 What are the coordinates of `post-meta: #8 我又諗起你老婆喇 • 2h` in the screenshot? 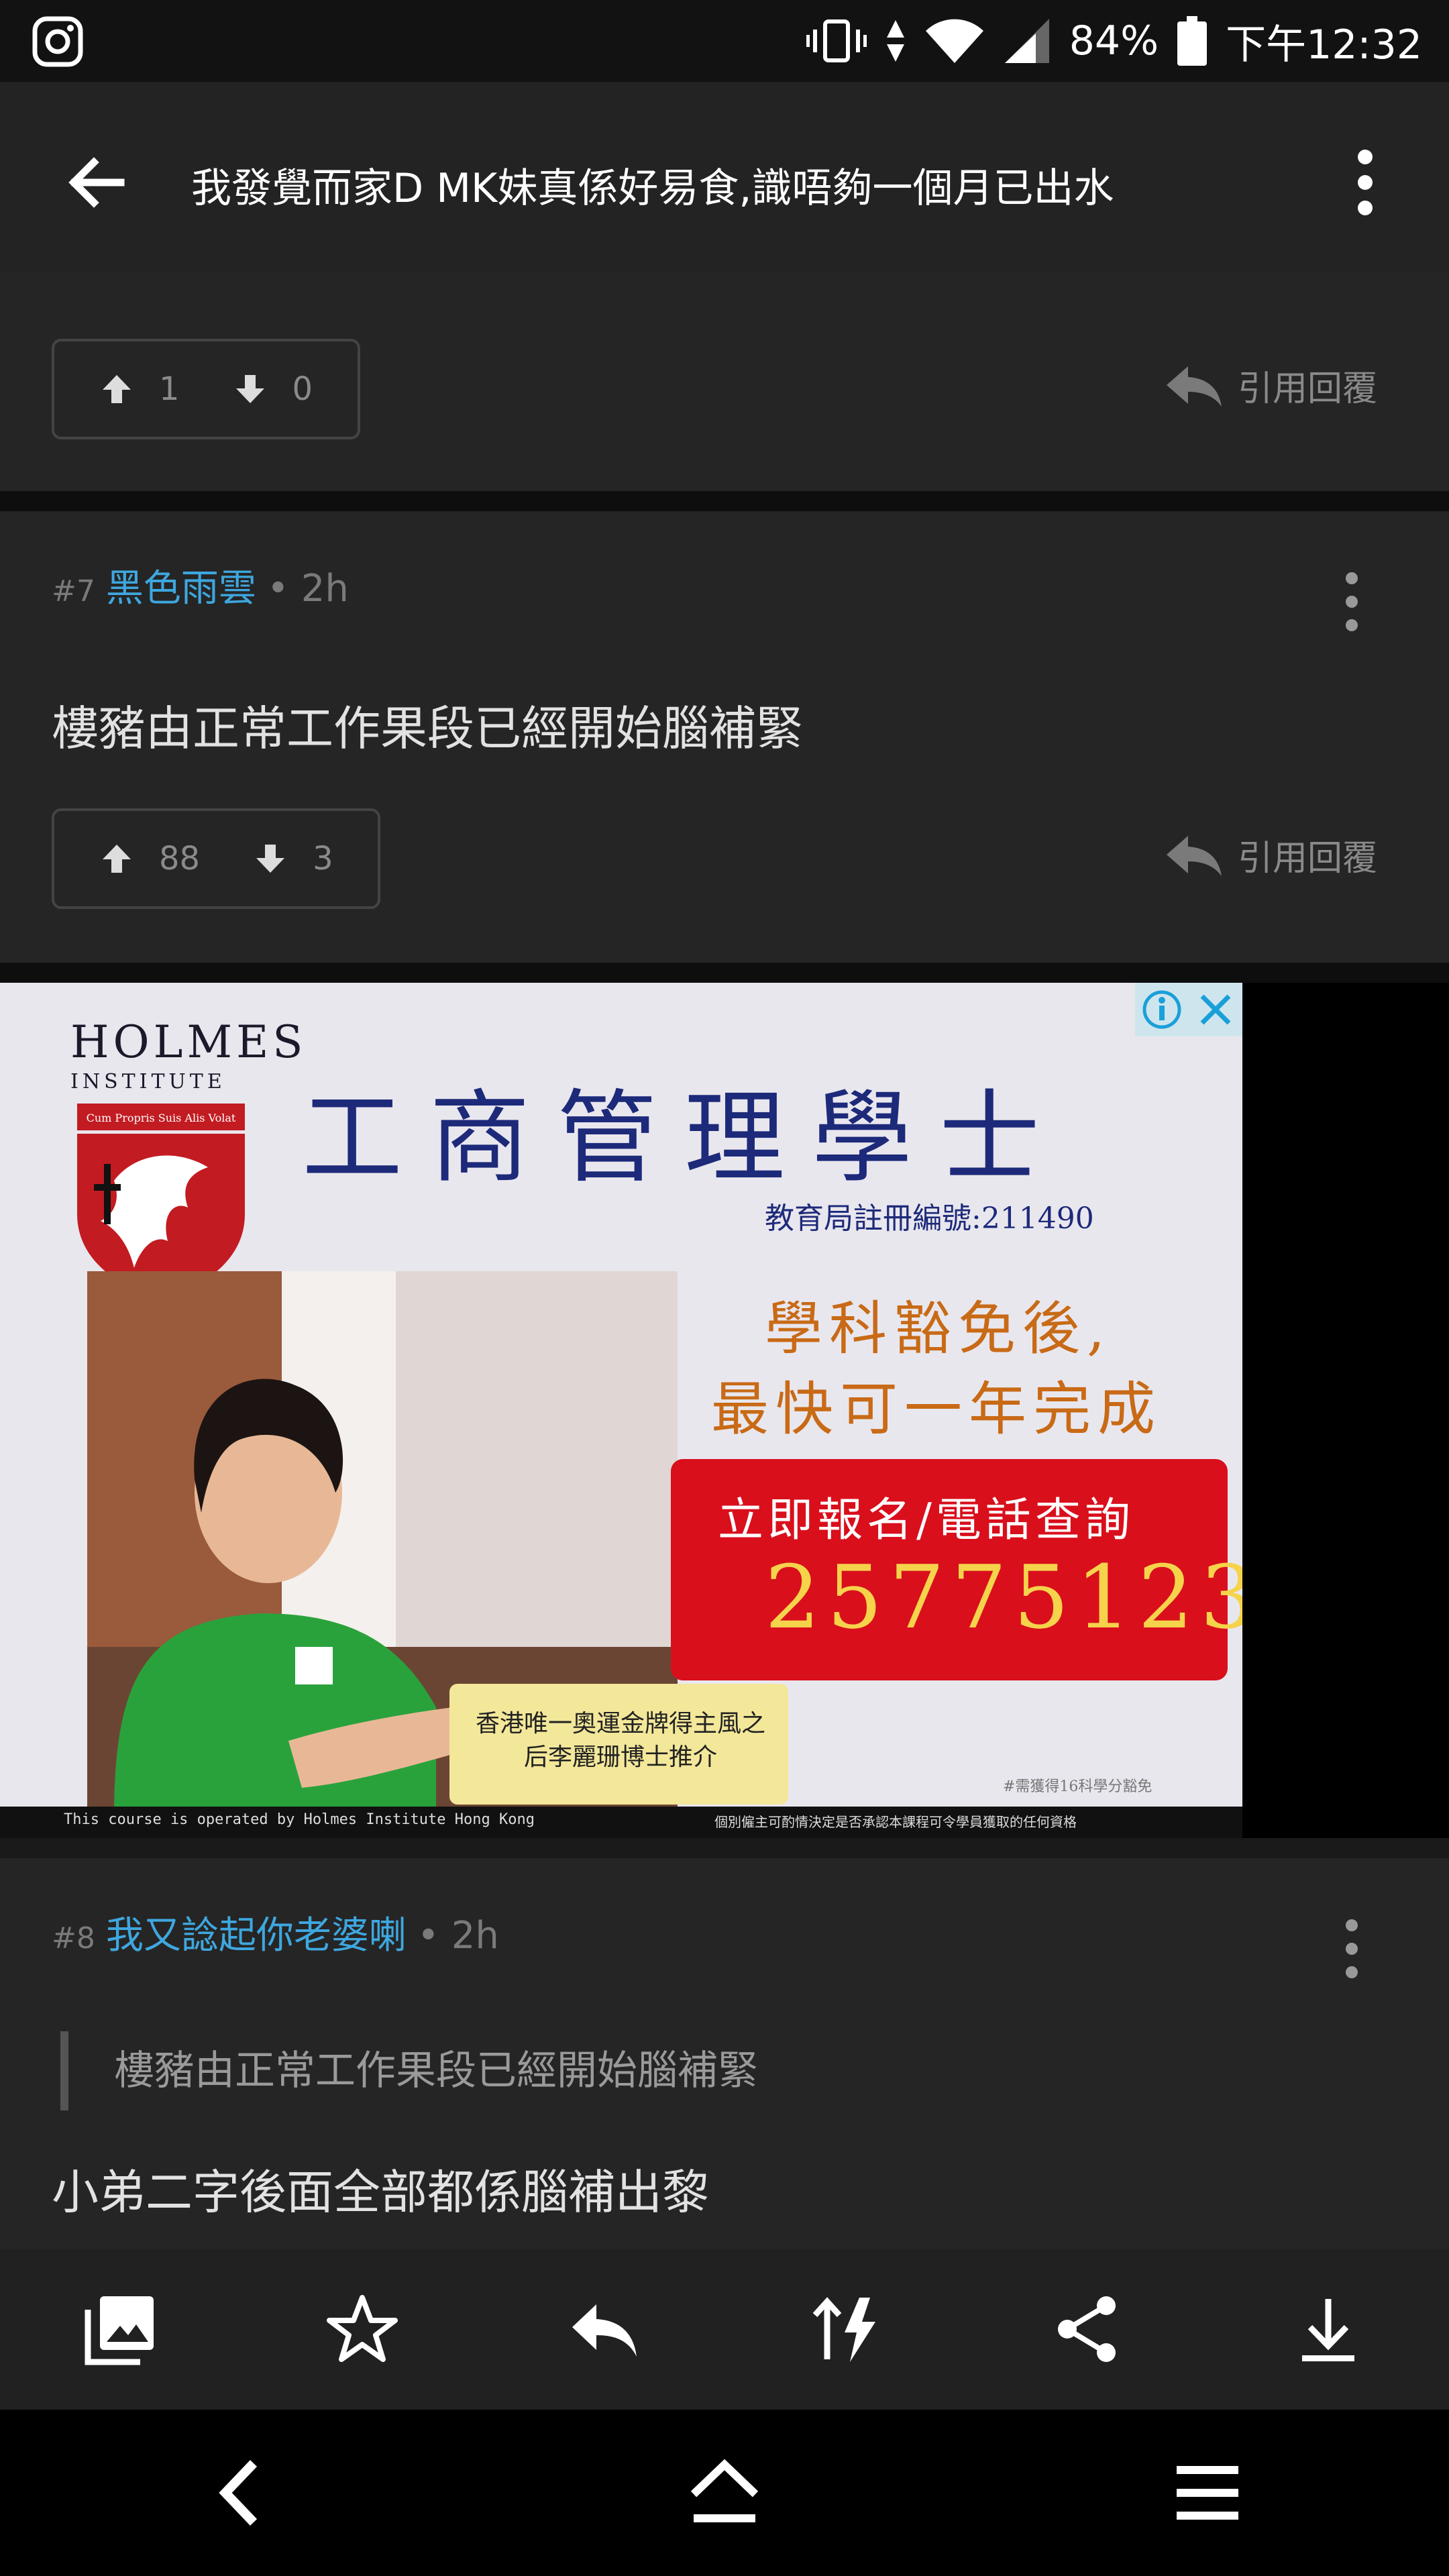 It's located at (275, 1932).